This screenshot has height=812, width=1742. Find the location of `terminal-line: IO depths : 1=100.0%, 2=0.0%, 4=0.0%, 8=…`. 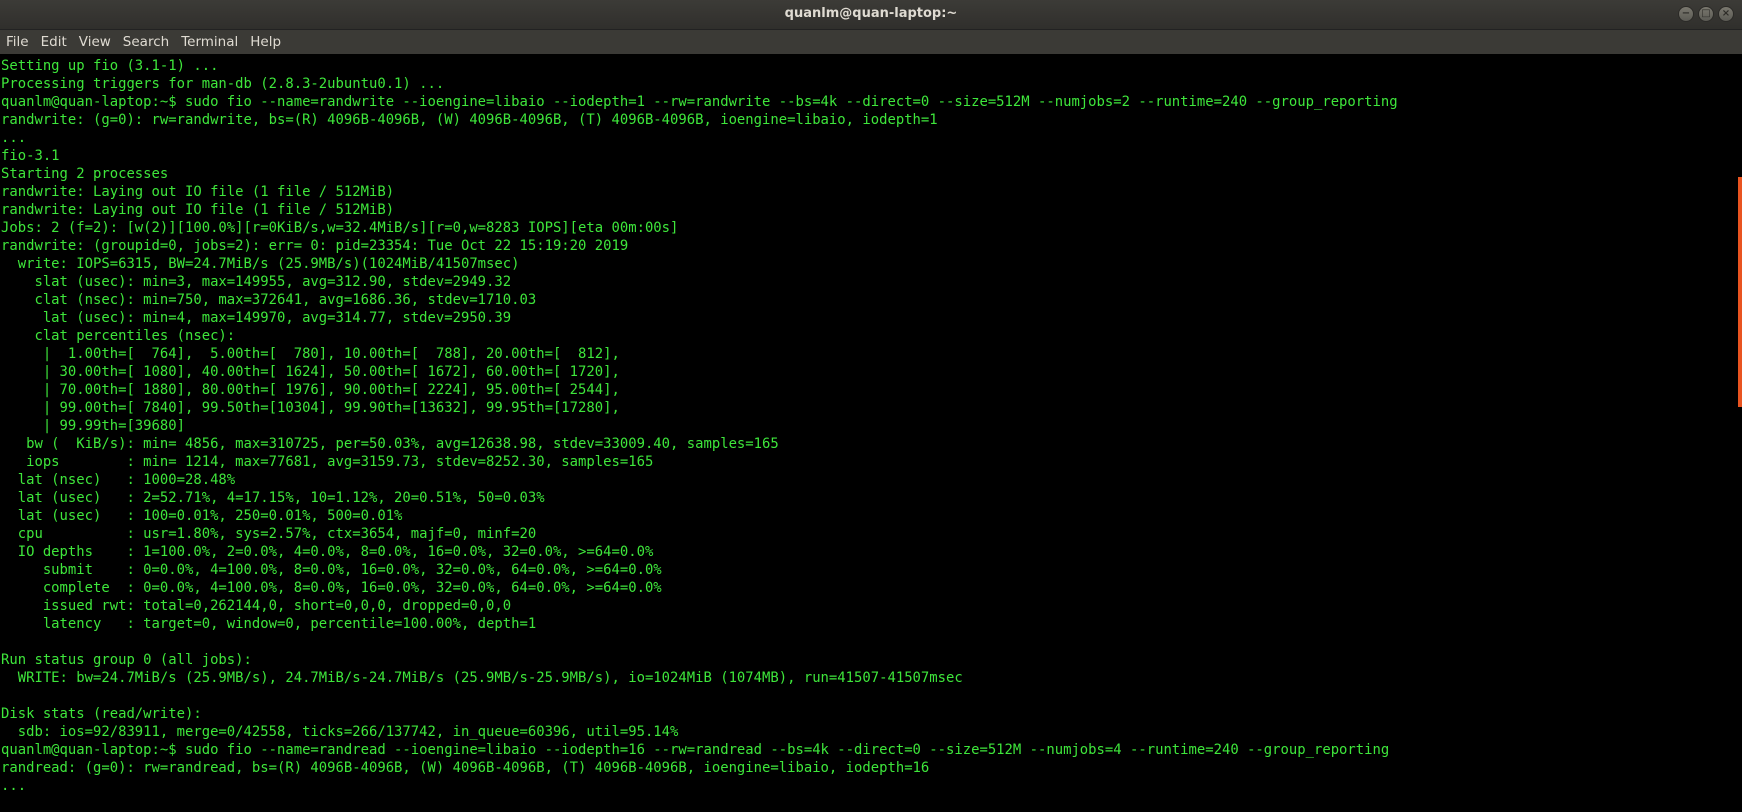

terminal-line: IO depths : 1=100.0%, 2=0.0%, 4=0.0%, 8=… is located at coordinates (327, 552).